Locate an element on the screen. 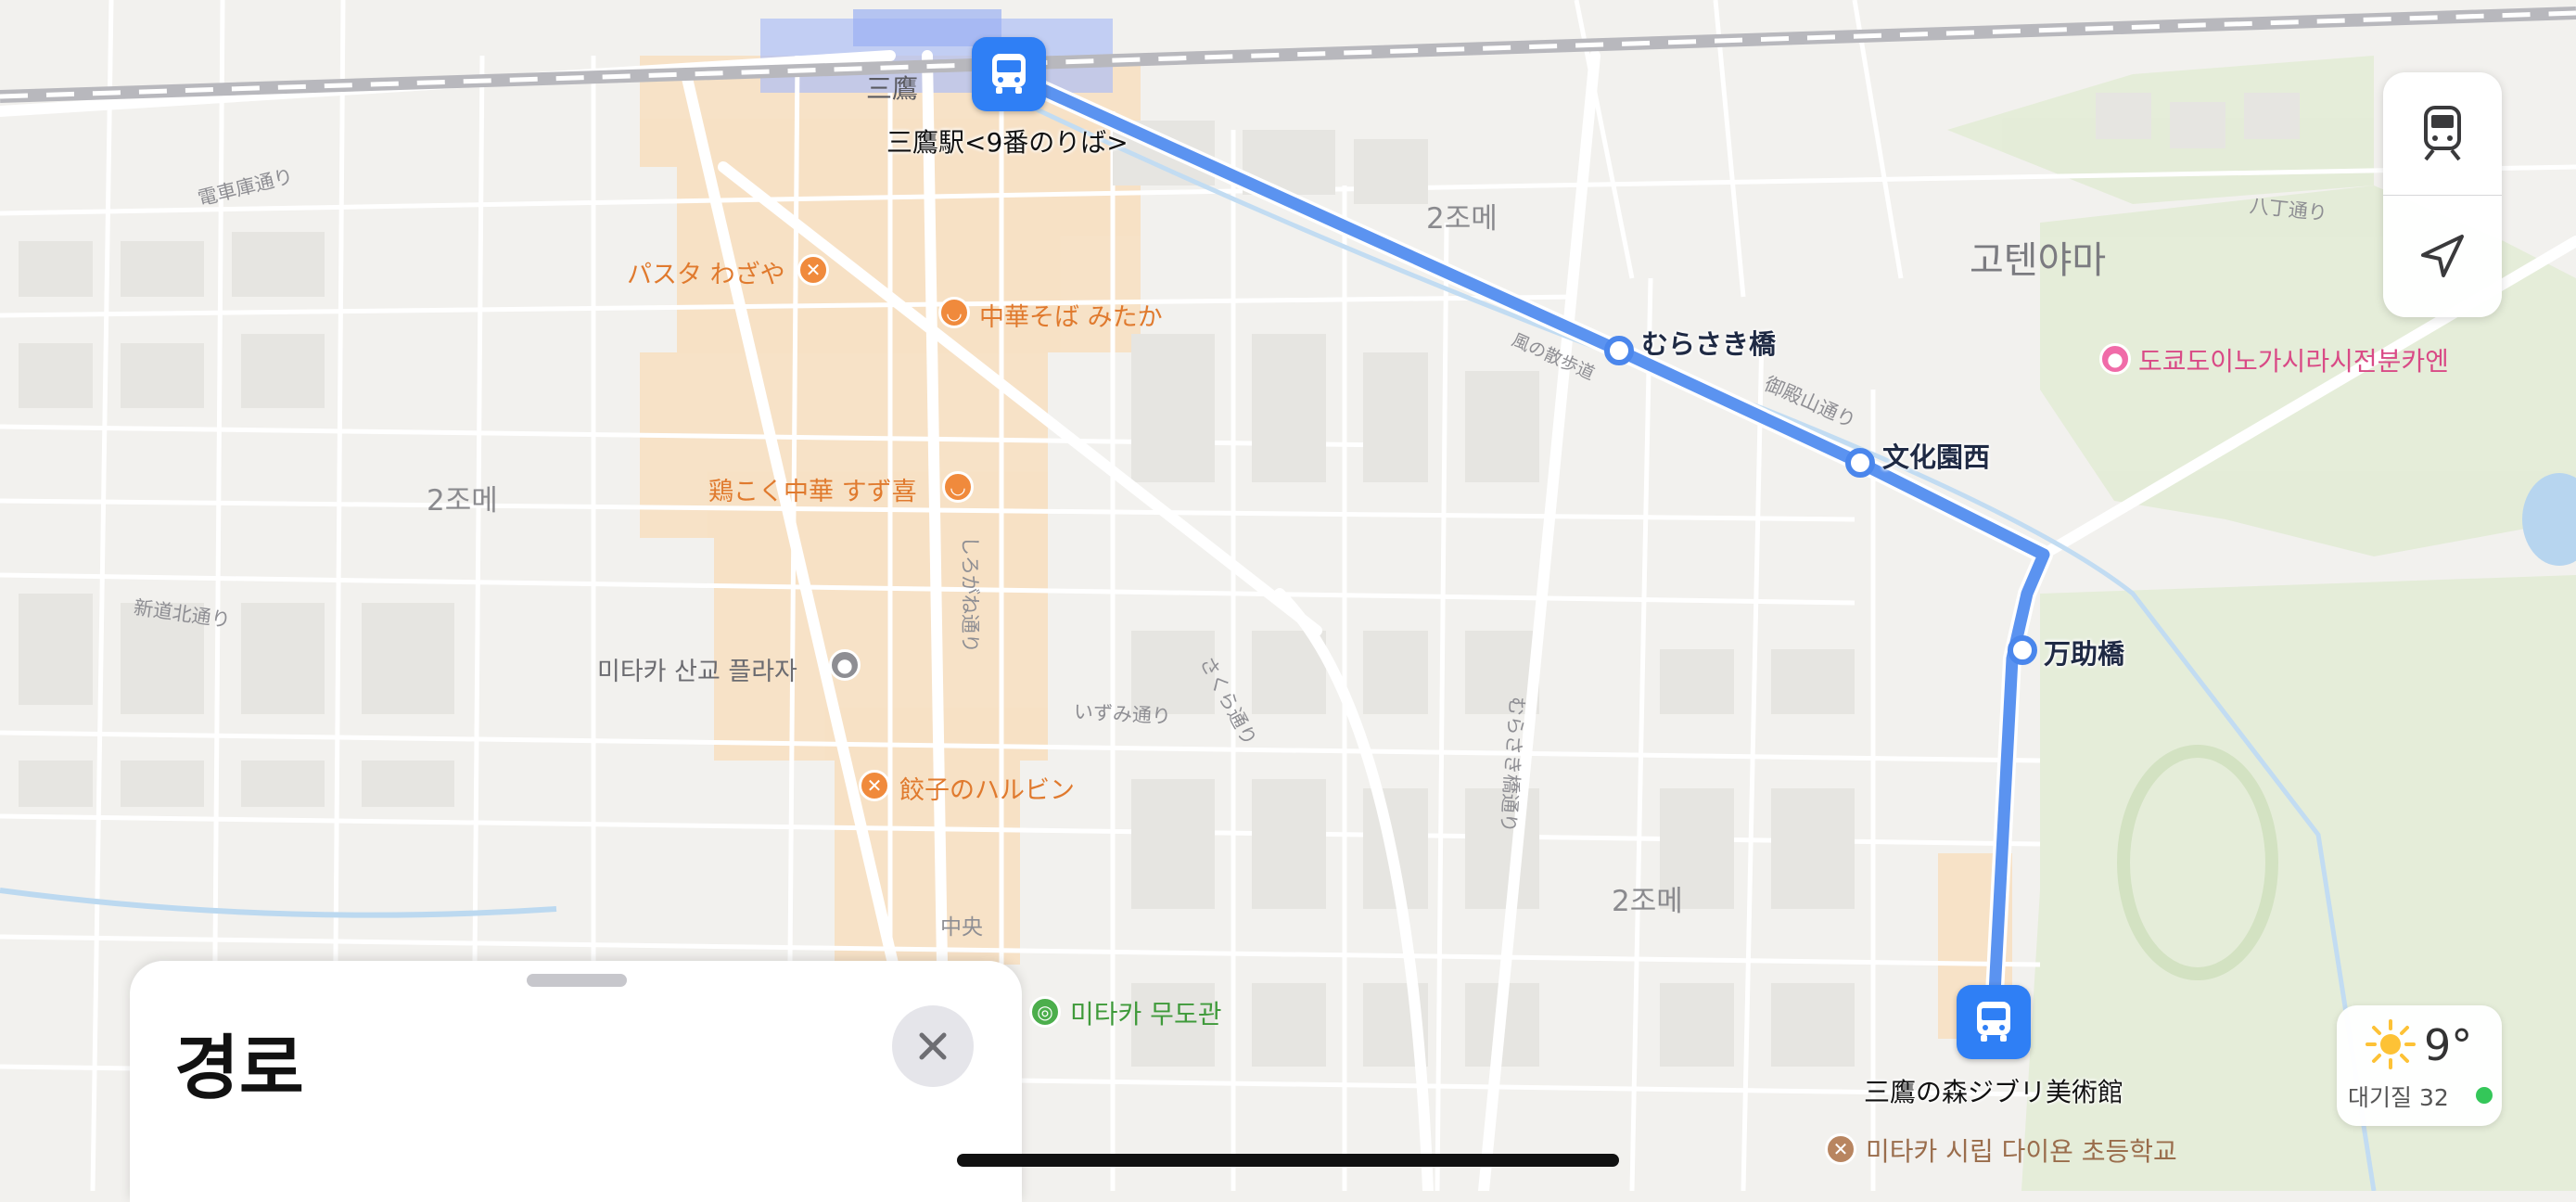  aqi-indicator is located at coordinates (2485, 1095).